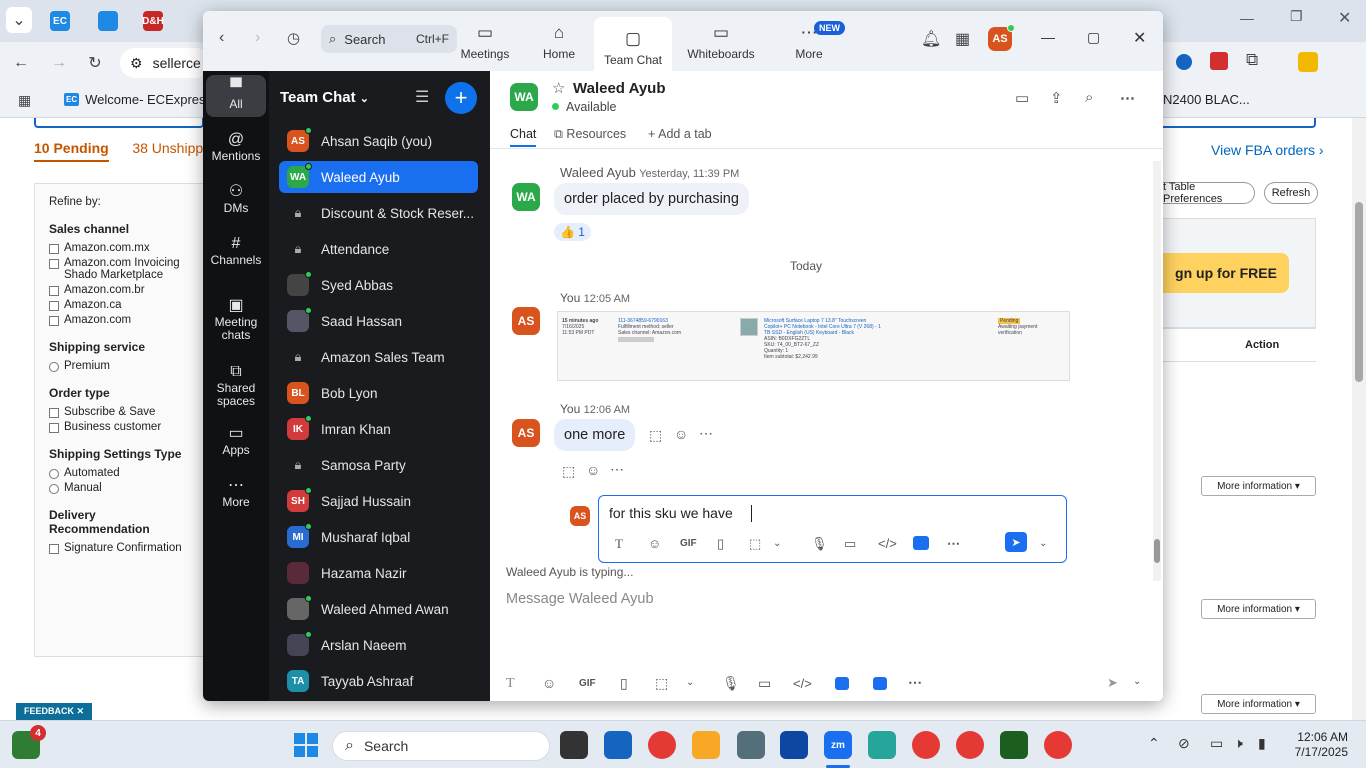  Describe the element at coordinates (633, 44) in the screenshot. I see `nav-team-chat: ▢ Team Chat` at that location.